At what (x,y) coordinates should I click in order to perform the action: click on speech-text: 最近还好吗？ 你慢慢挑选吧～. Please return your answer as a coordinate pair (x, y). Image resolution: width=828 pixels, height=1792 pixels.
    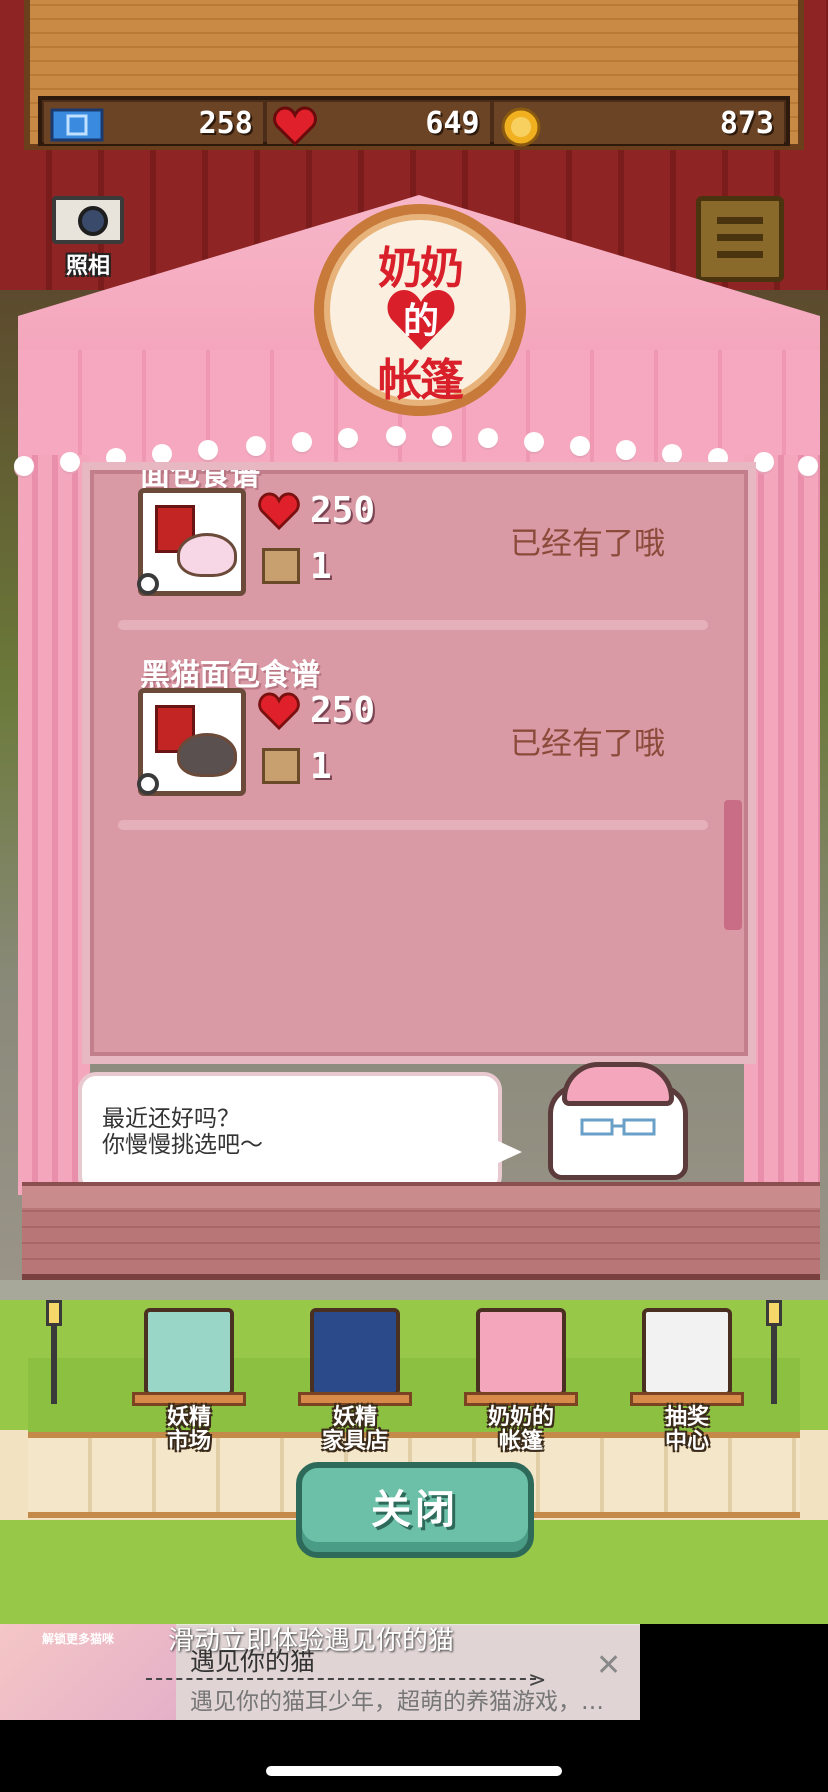
    Looking at the image, I should click on (182, 1132).